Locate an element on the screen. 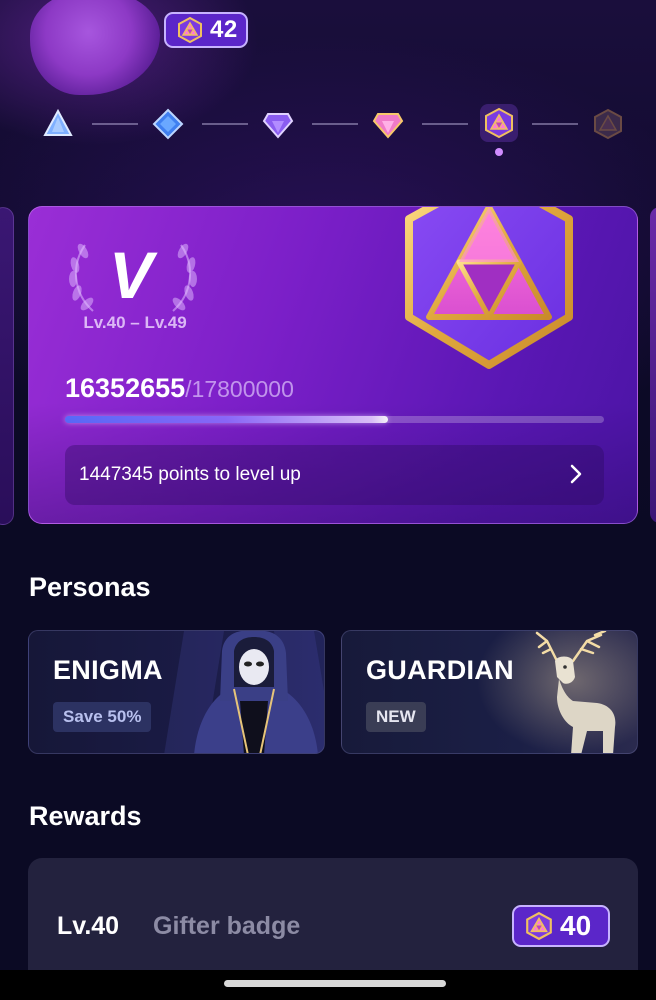 The height and width of the screenshot is (1000, 656). guardian-stag-icon is located at coordinates (557, 692).